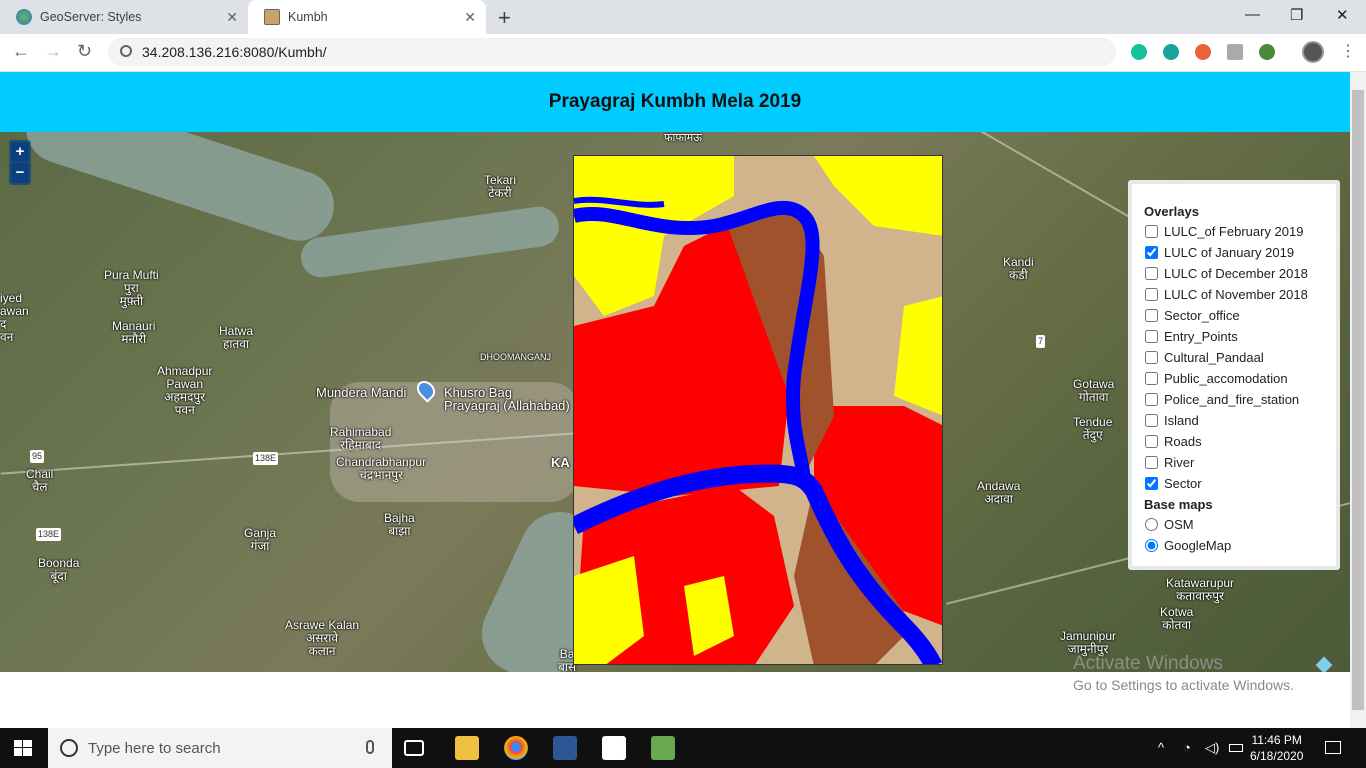 This screenshot has width=1366, height=768. What do you see at coordinates (180, 191) in the screenshot?
I see `ganga-river` at bounding box center [180, 191].